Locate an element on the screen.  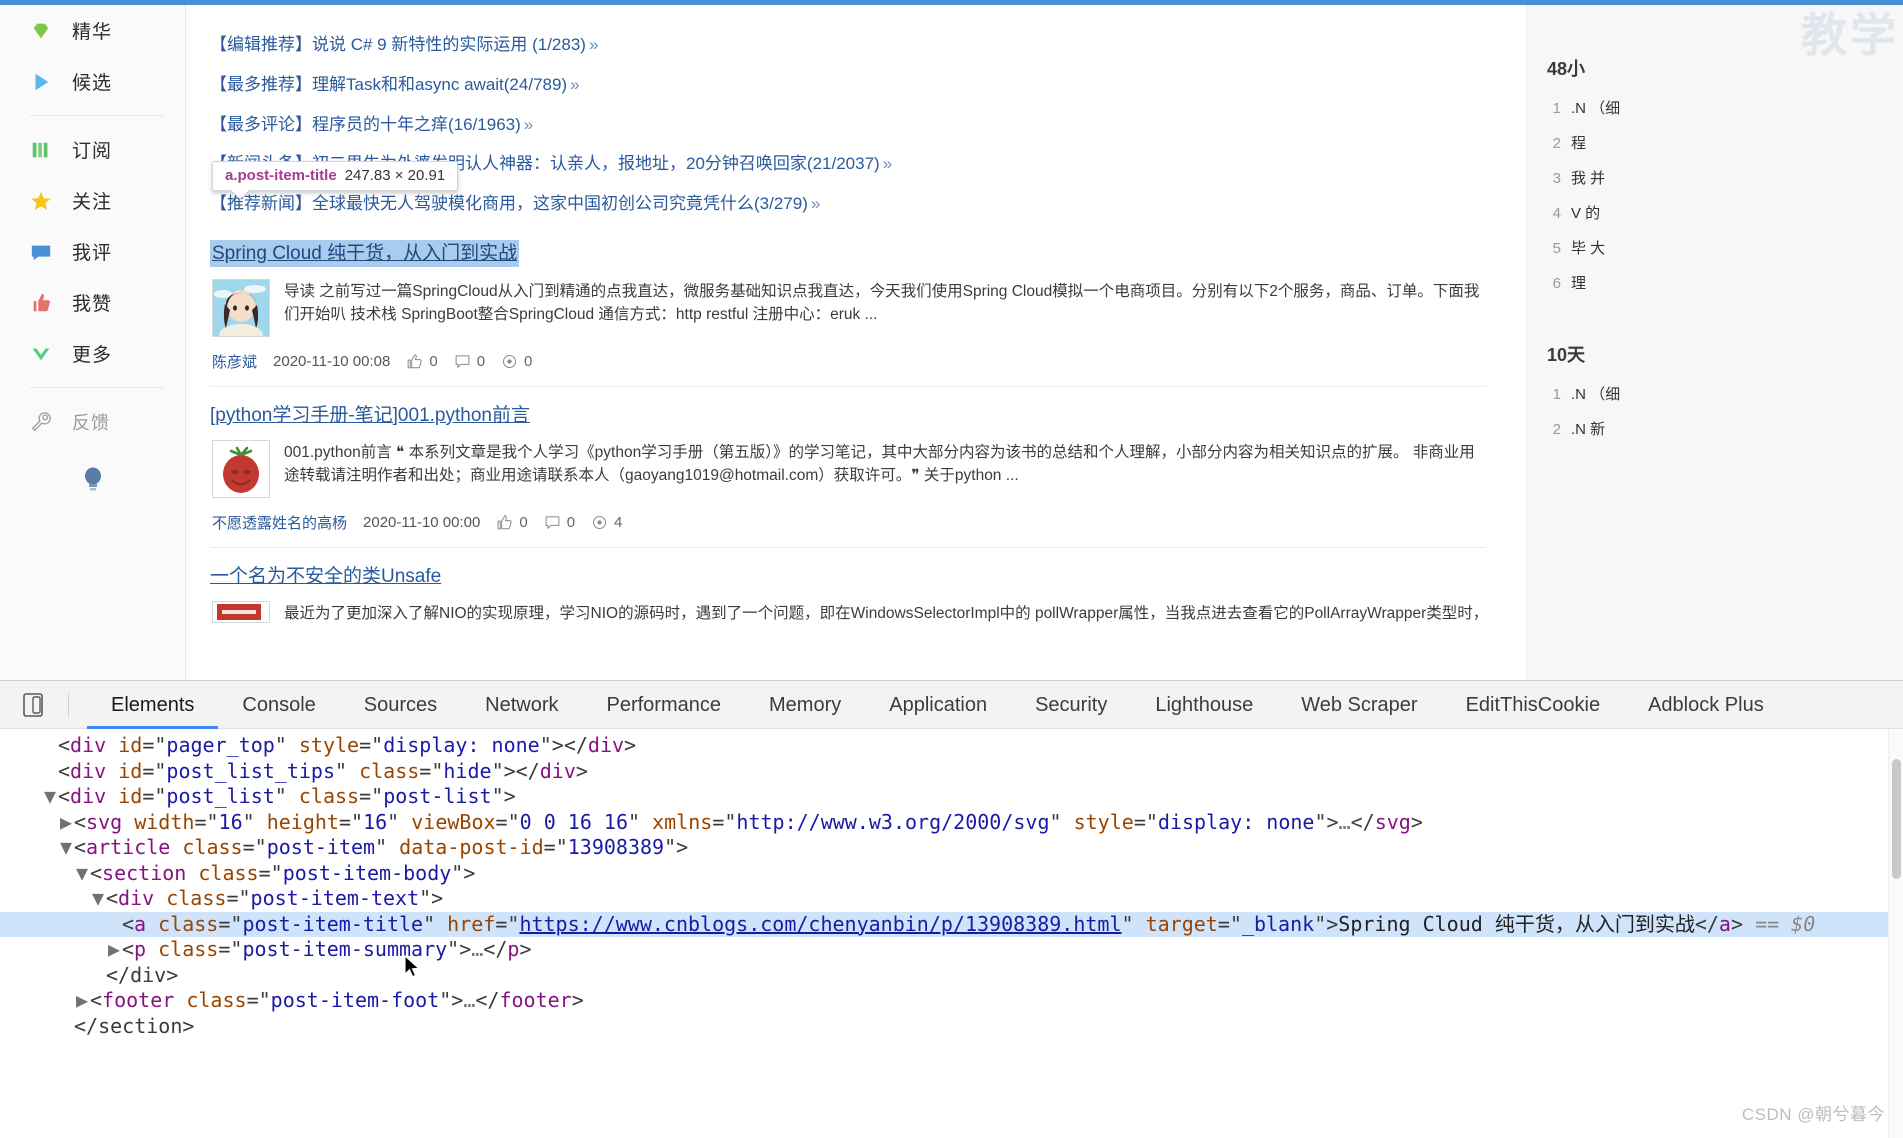
rail-row: 2 .N 新 is located at coordinates (1721, 429).